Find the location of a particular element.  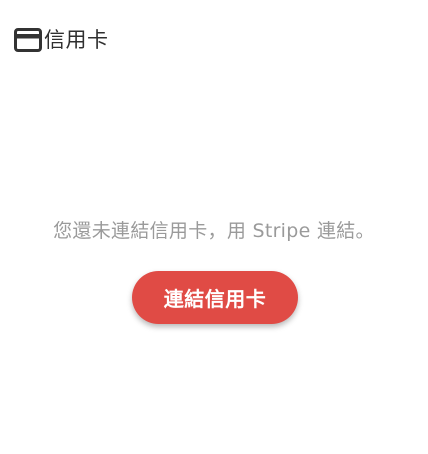

empty-state-message: 您還未連結信用卡，用 Stripe 連結。 is located at coordinates (214, 231).